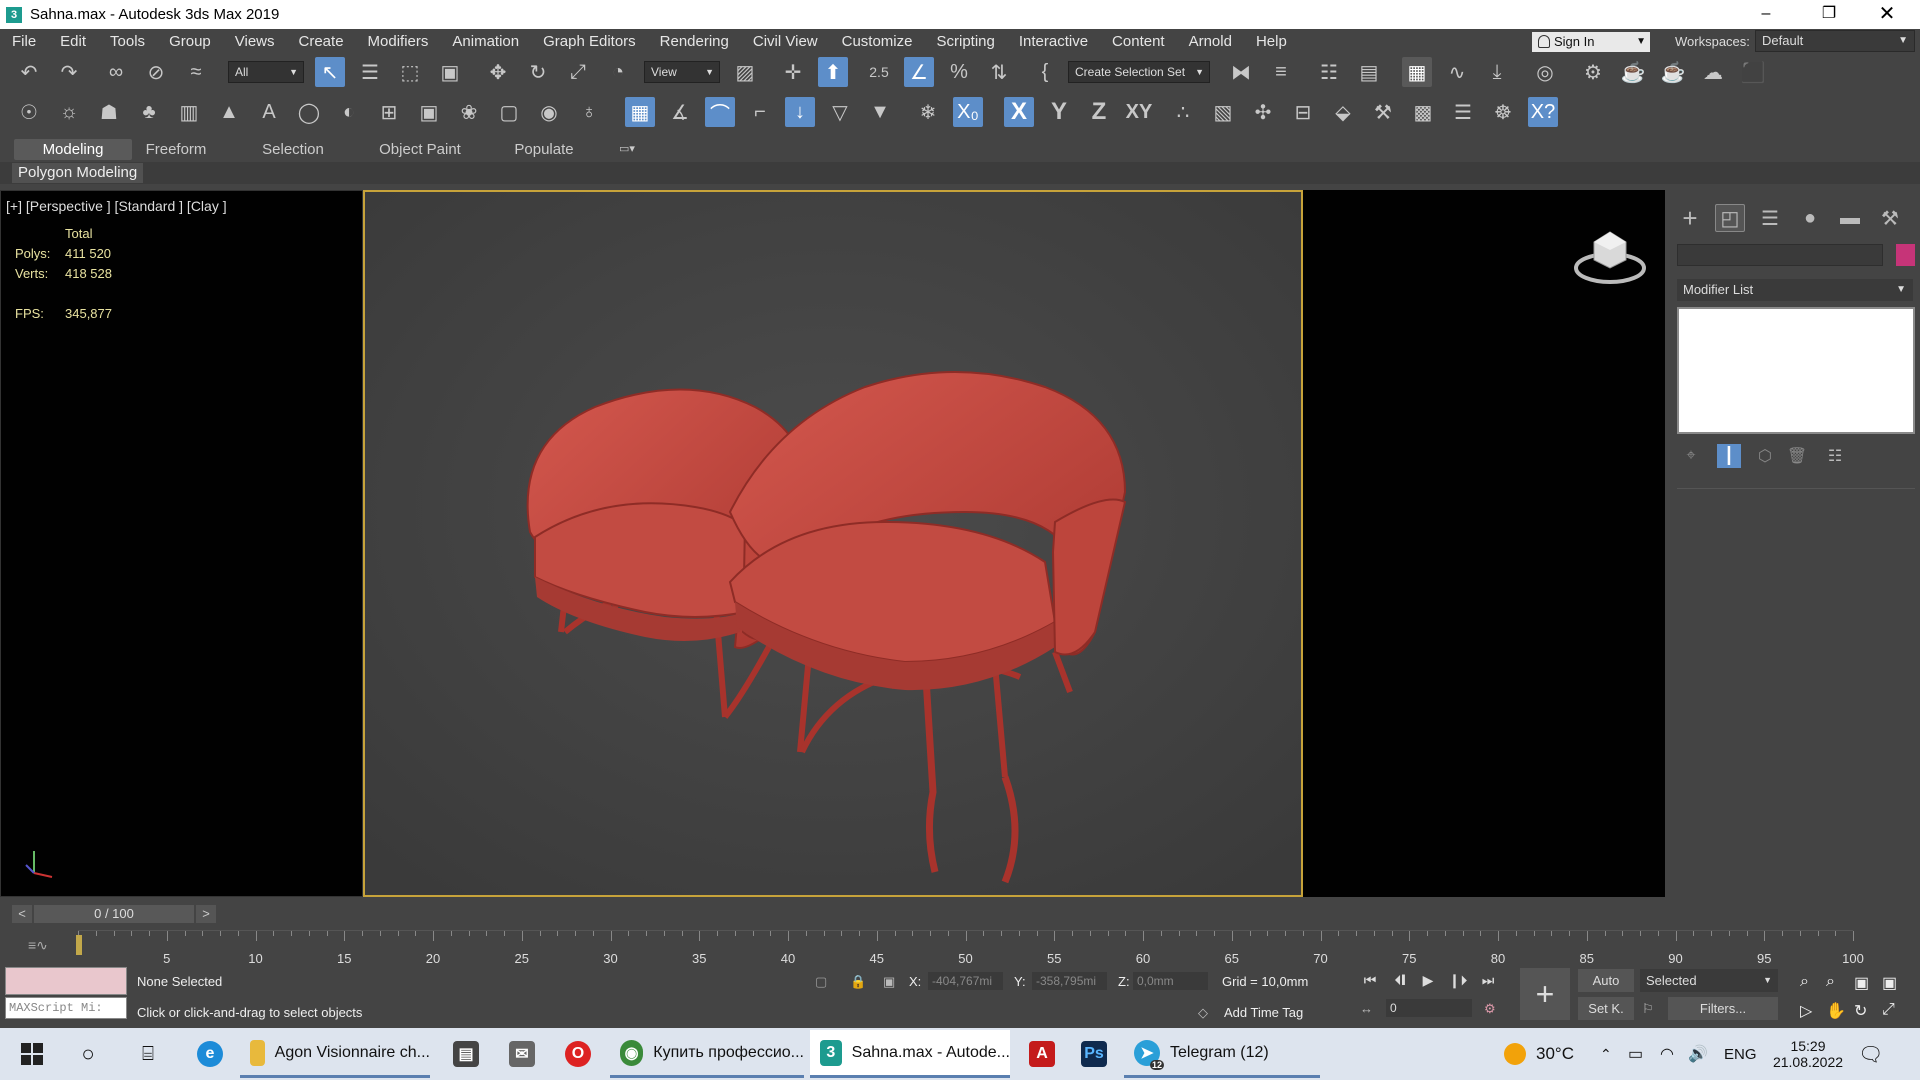  Describe the element at coordinates (1042, 1054) in the screenshot. I see `acrobat-taskbar-icon: A` at that location.